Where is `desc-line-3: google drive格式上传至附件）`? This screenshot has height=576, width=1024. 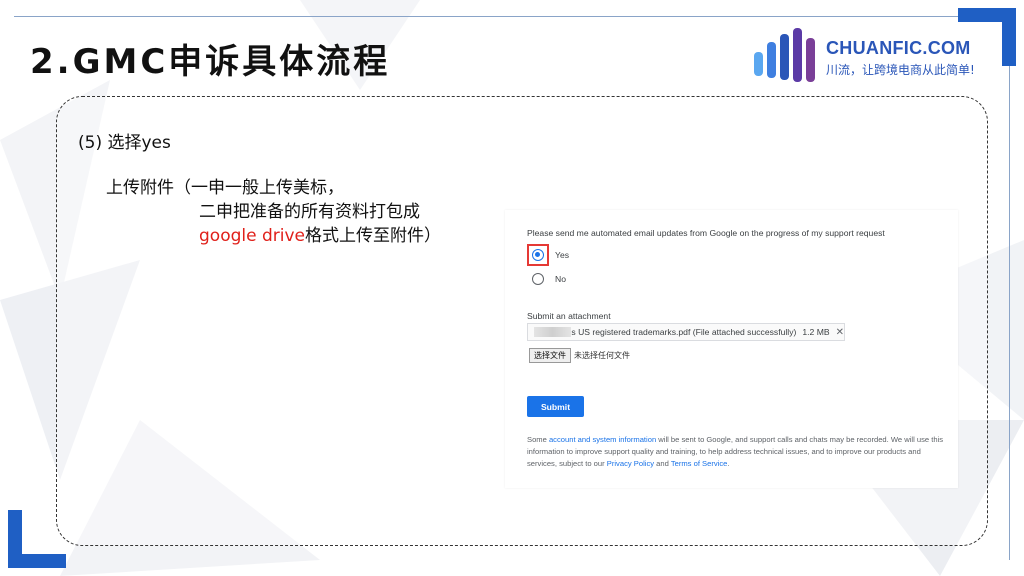
desc-line-3: google drive格式上传至附件） is located at coordinates (273, 236).